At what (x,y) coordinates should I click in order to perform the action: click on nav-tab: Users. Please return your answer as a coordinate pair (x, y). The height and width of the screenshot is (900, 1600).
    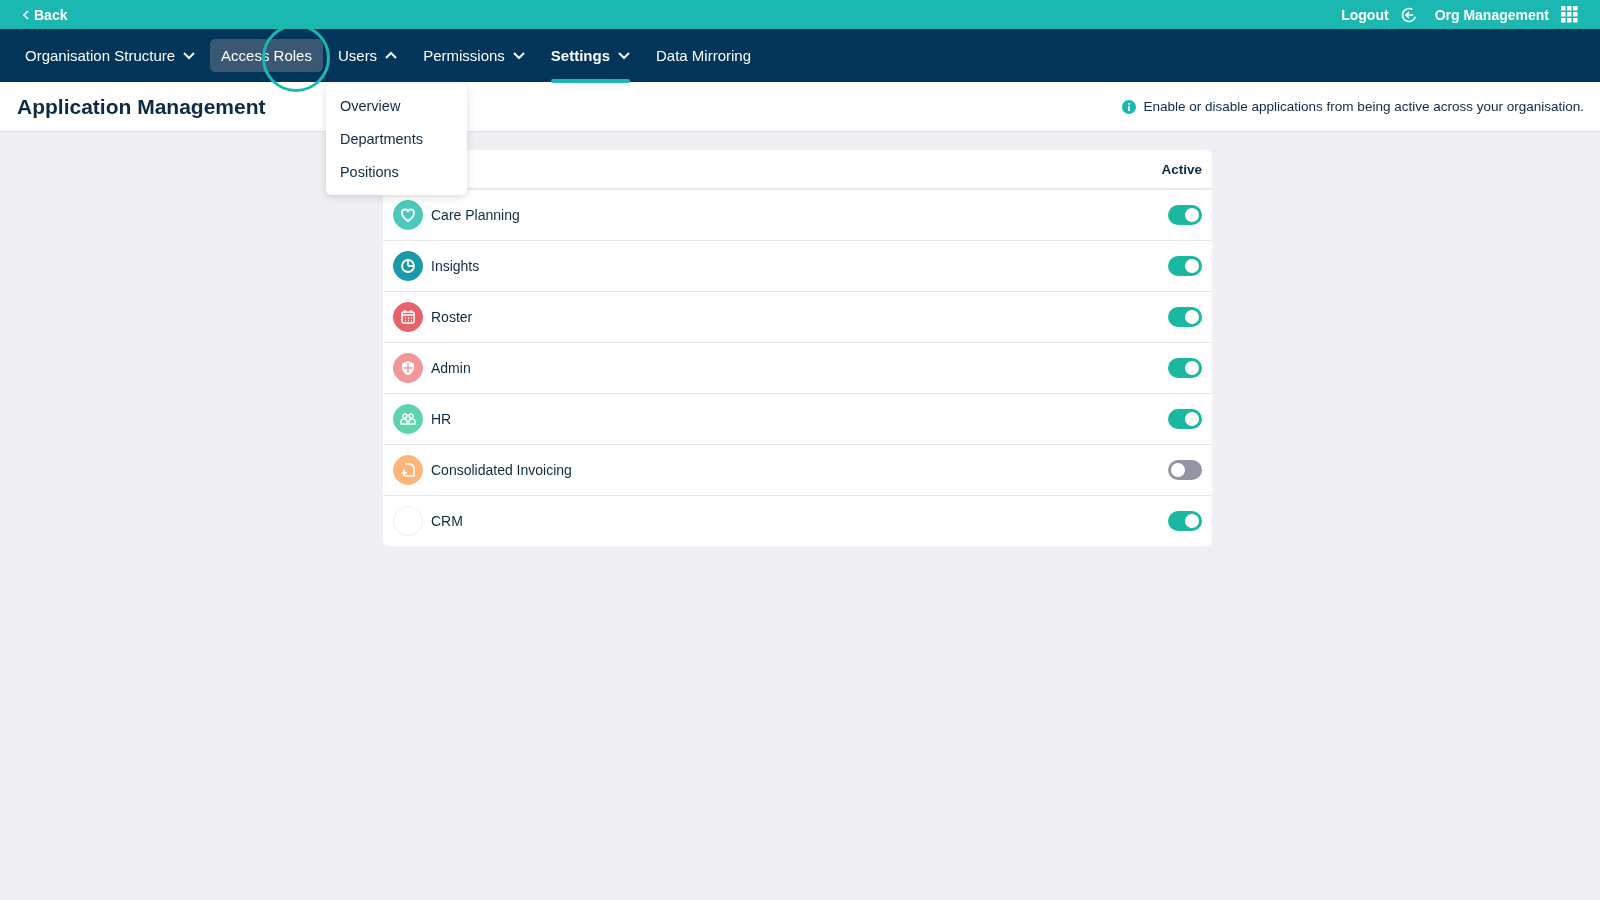
    Looking at the image, I should click on (367, 55).